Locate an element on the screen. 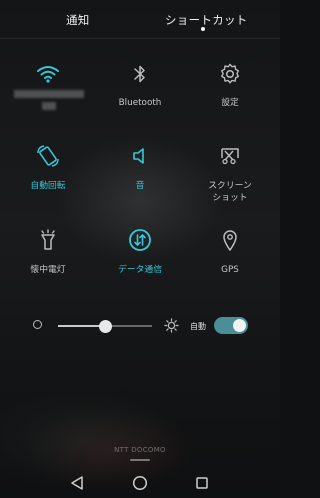 This screenshot has height=498, width=320. brightness-control: 自動 is located at coordinates (140, 326).